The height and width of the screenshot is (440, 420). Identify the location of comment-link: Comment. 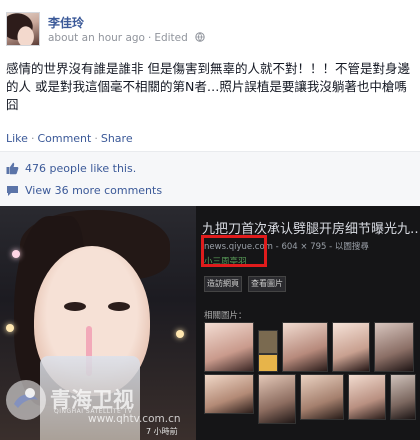
(64, 138).